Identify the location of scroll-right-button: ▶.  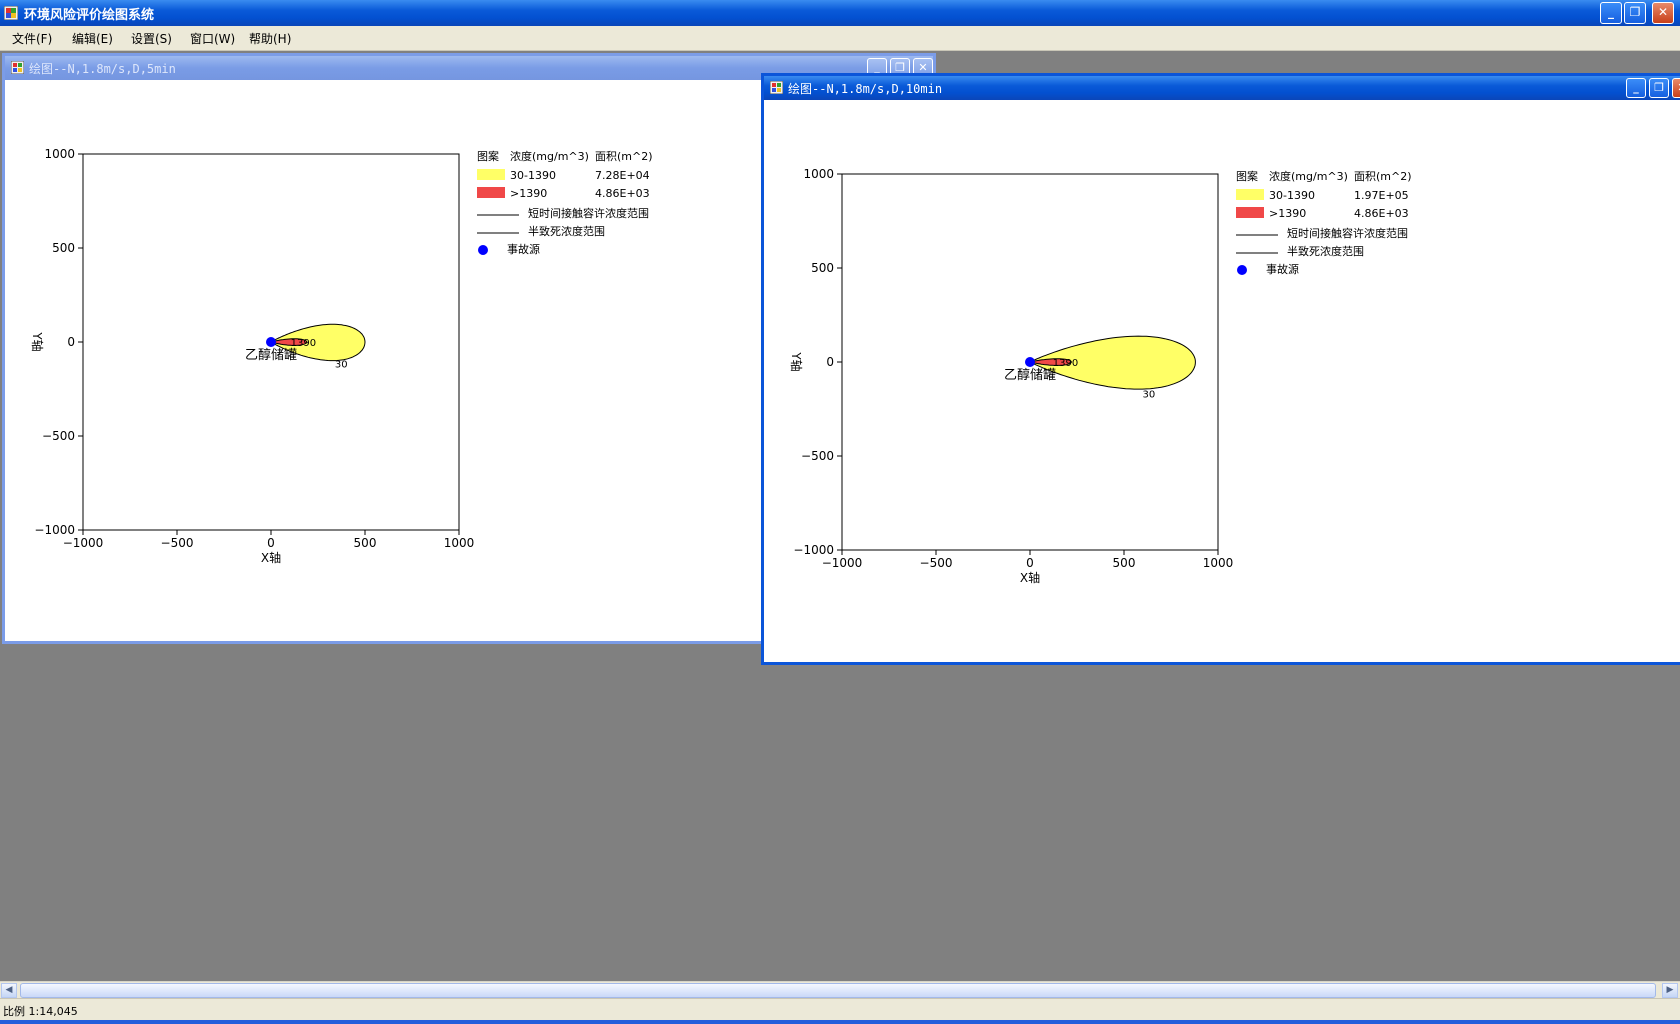
(1670, 990).